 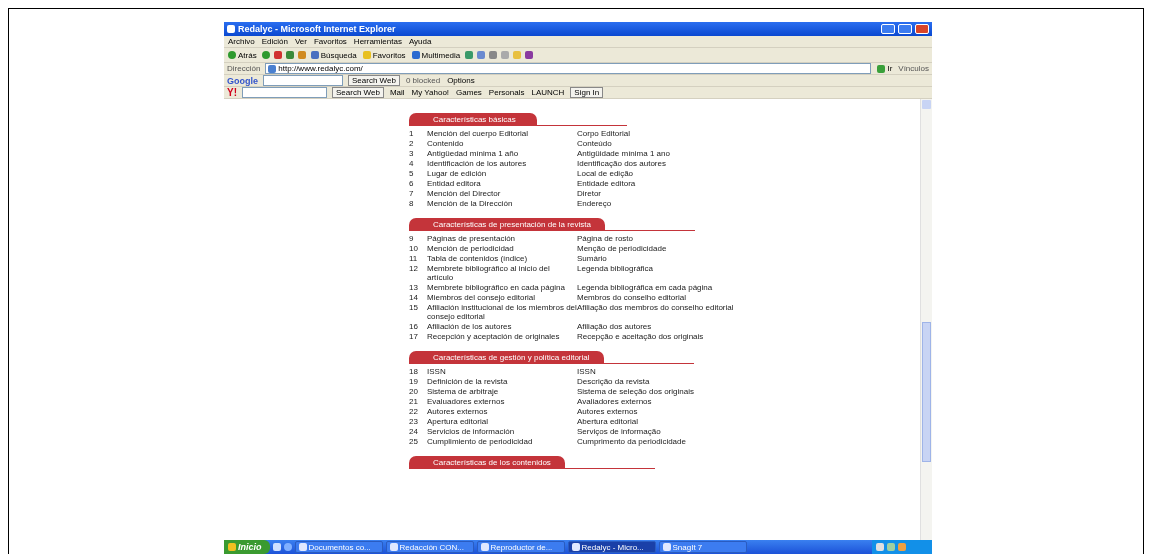 What do you see at coordinates (437, 371) in the screenshot?
I see `criterion-spanish: ISSN` at bounding box center [437, 371].